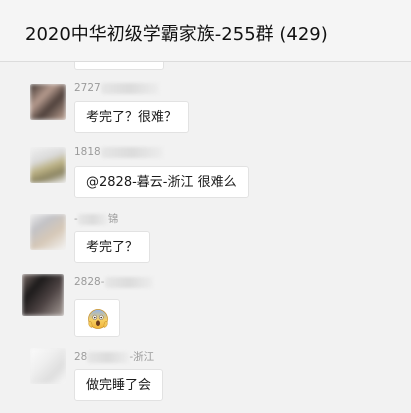 This screenshot has width=411, height=413. What do you see at coordinates (176, 34) in the screenshot?
I see `group-title: 2020中华初级学霸家族-255群 (429)` at bounding box center [176, 34].